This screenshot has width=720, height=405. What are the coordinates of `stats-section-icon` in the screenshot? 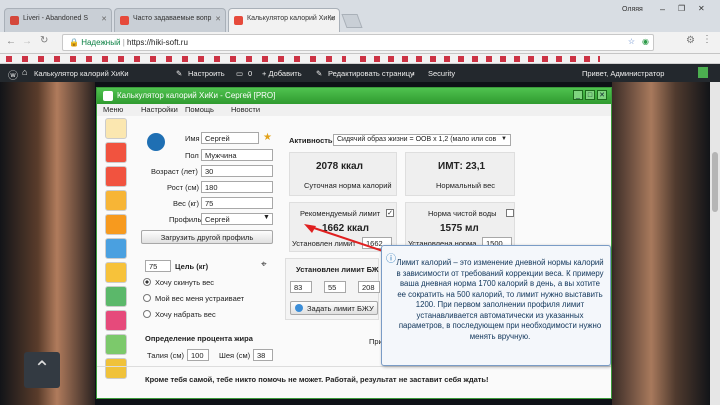 It's located at (116, 176).